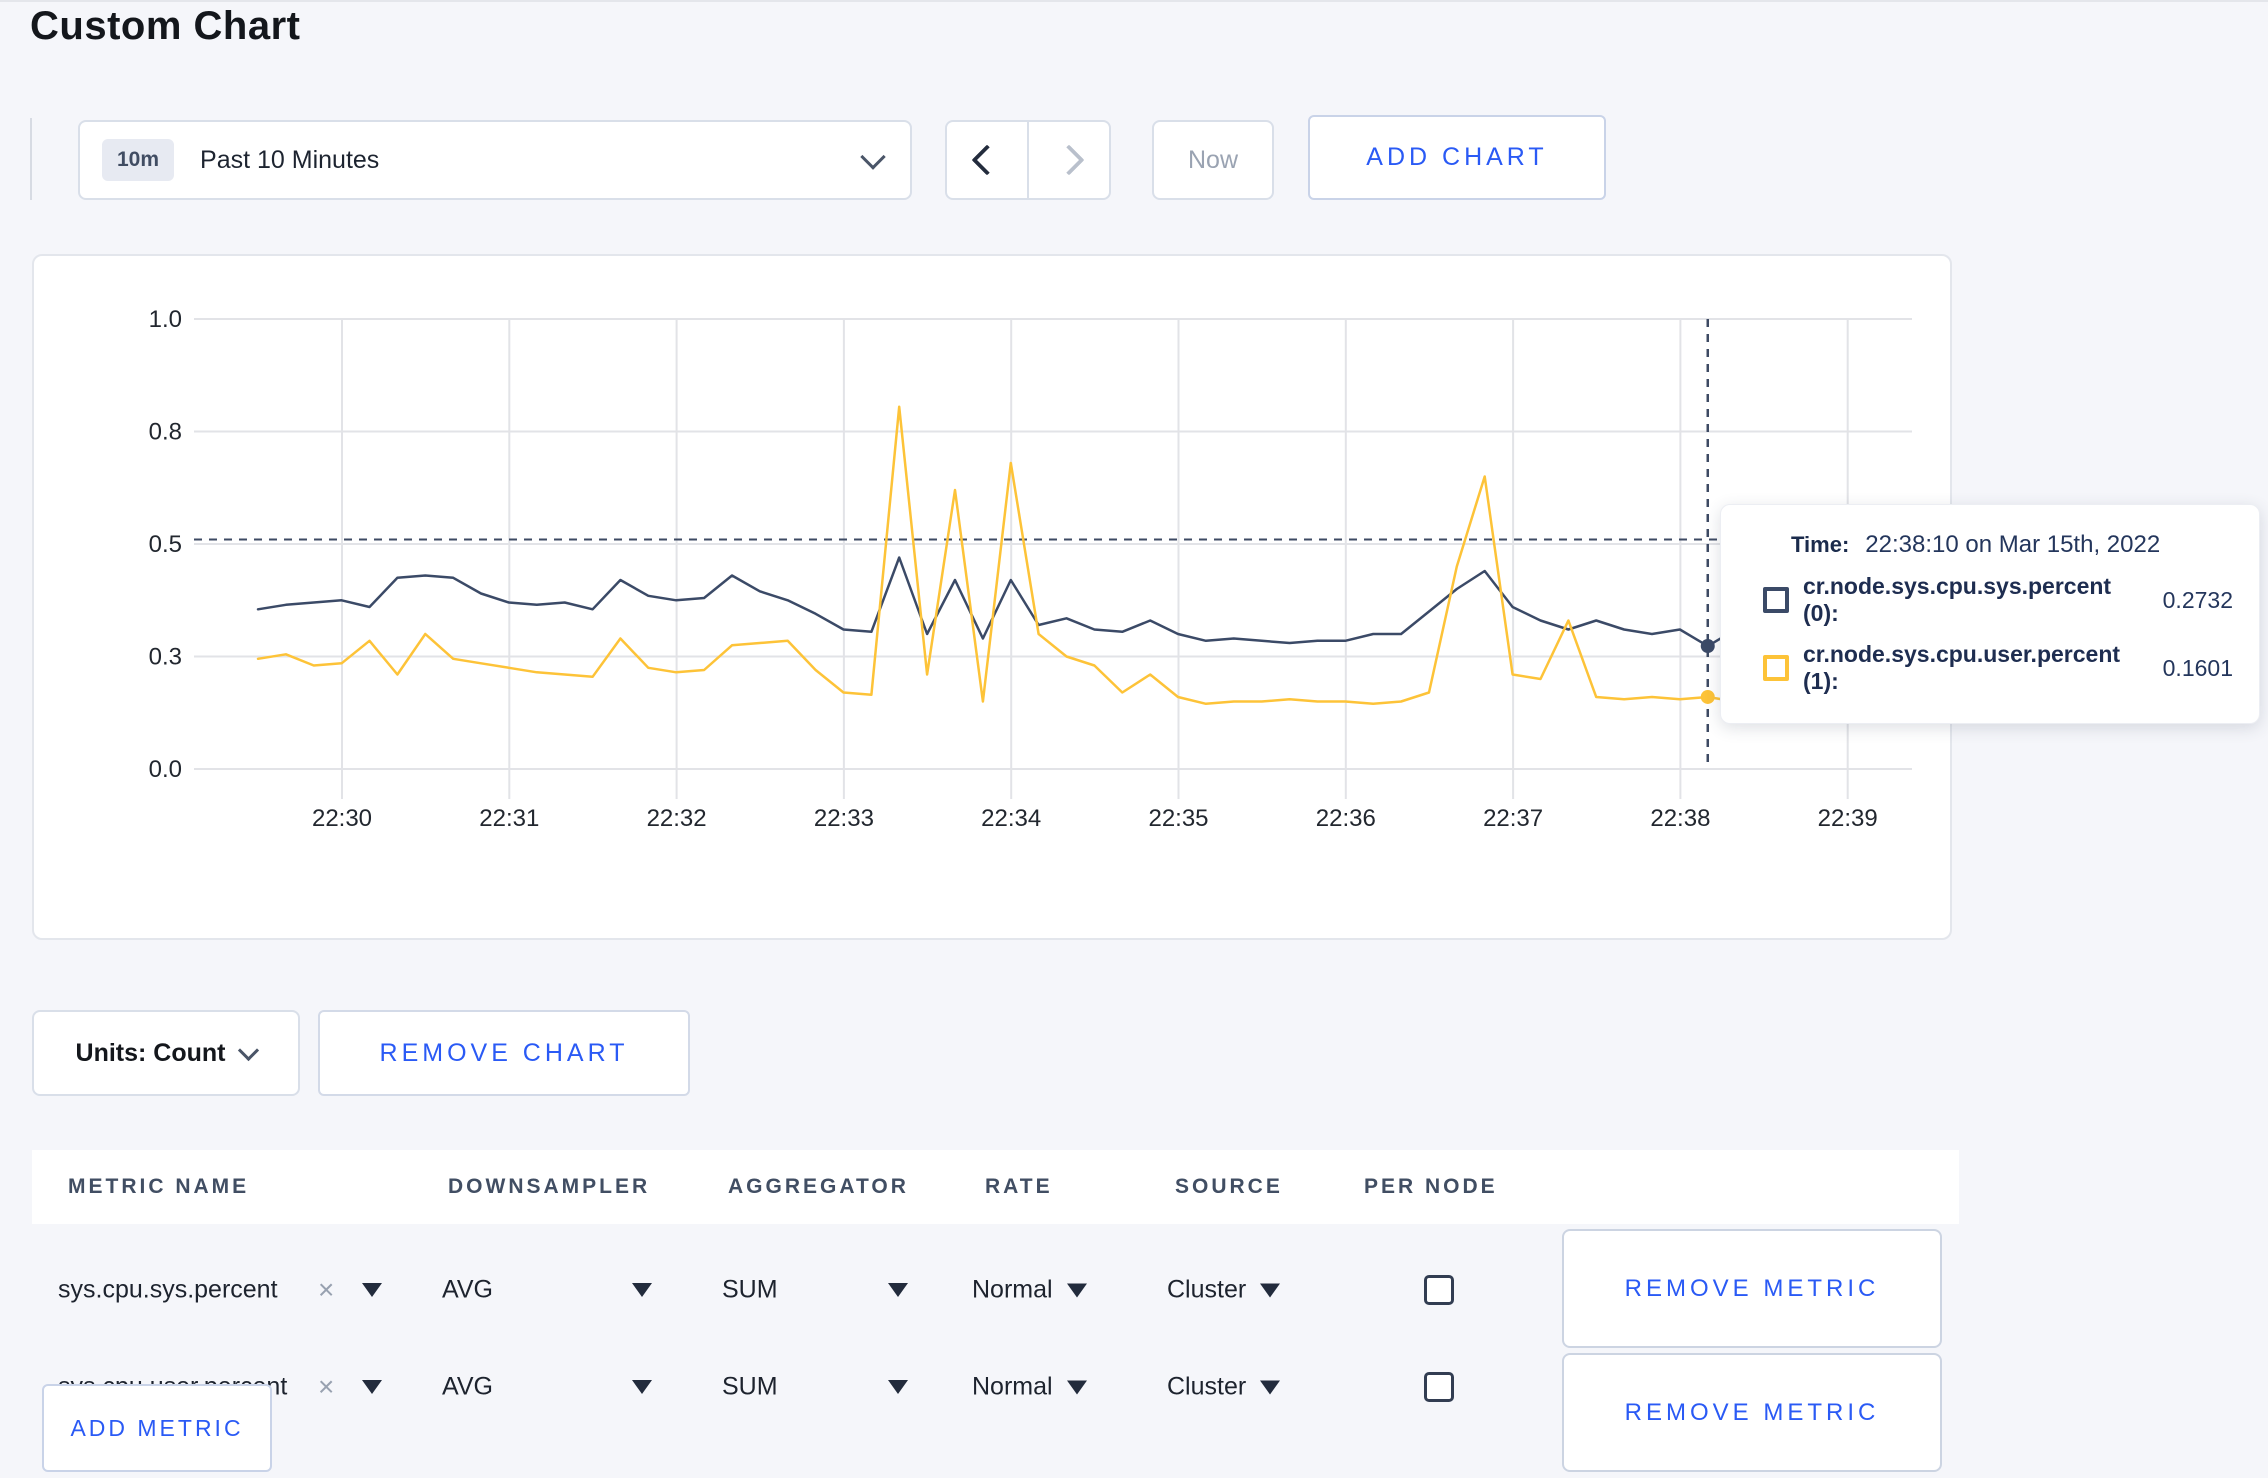 This screenshot has height=1478, width=2268. What do you see at coordinates (549, 1186) in the screenshot?
I see `header-downsampler: DOWNSAMPLER` at bounding box center [549, 1186].